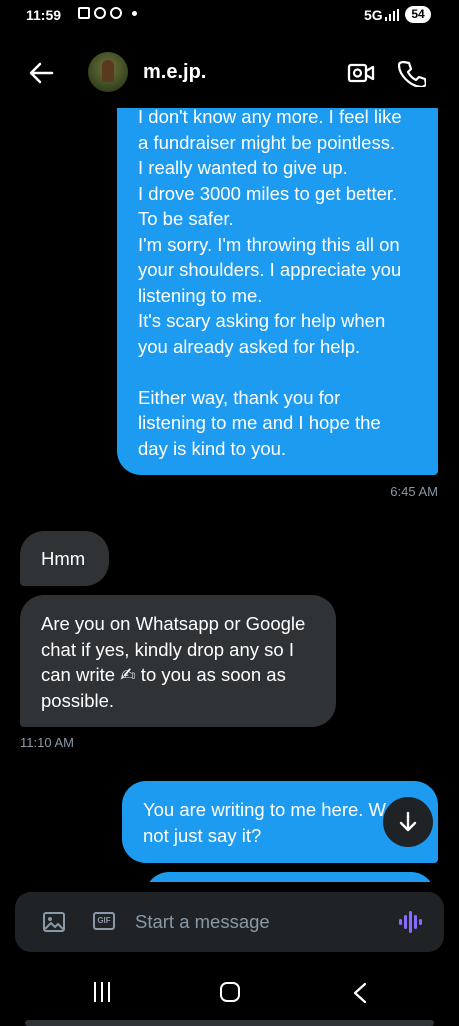 This screenshot has width=459, height=1026. Describe the element at coordinates (229, 1023) in the screenshot. I see `home-indicator` at that location.